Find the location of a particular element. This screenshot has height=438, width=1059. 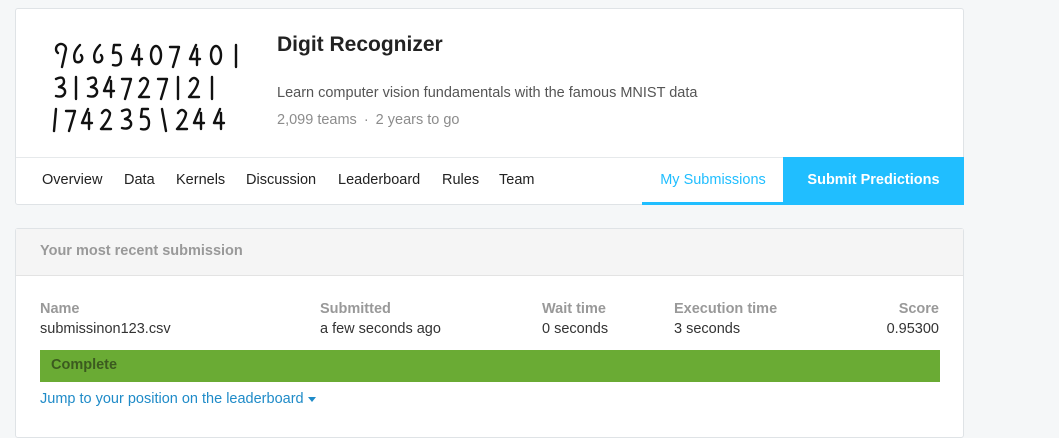

jump-link-label: Jump to your position on the leaderboard is located at coordinates (172, 399).